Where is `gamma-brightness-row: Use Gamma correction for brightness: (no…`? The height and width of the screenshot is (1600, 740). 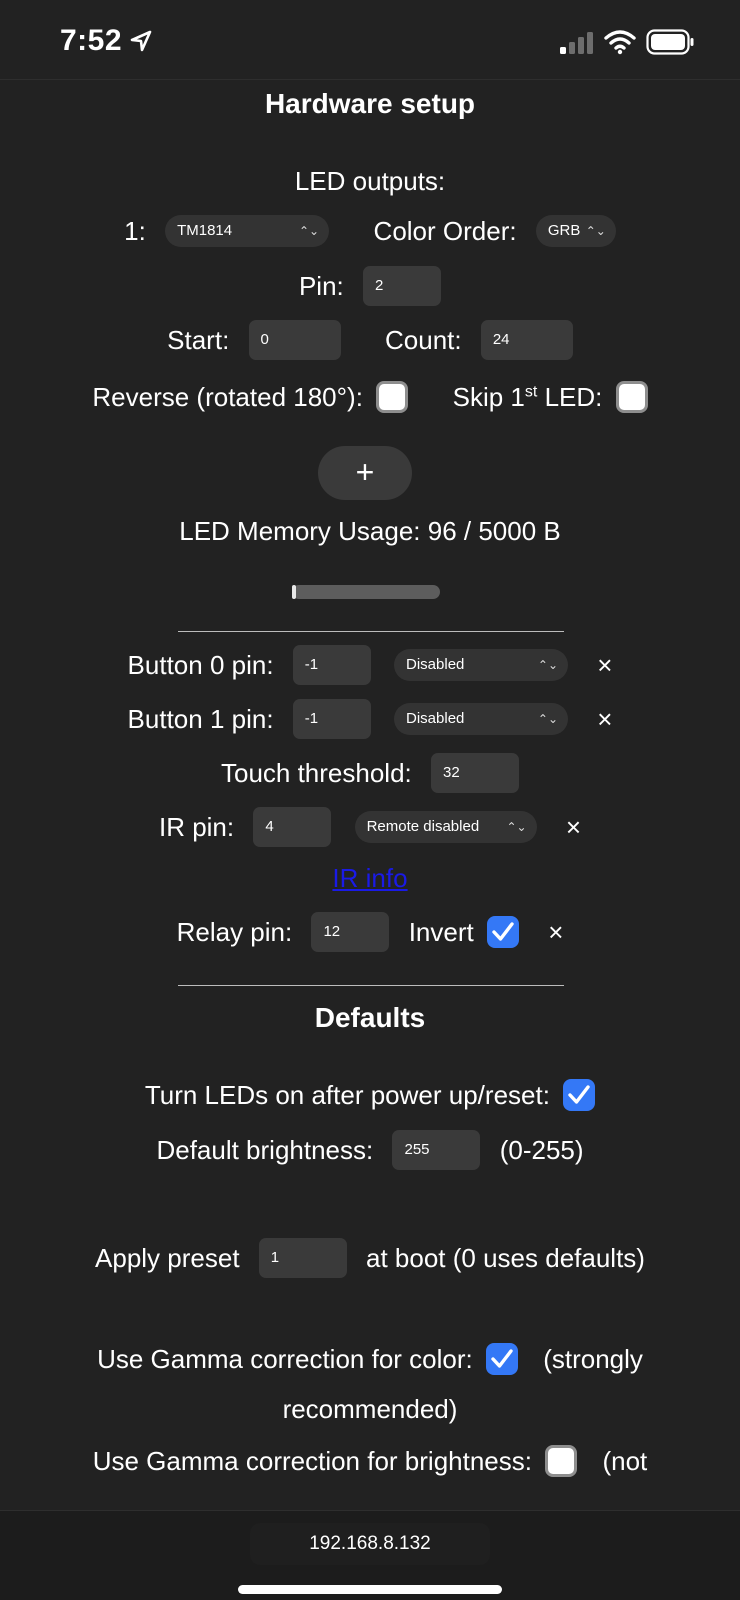
gamma-brightness-row: Use Gamma correction for brightness: (no… is located at coordinates (370, 1461).